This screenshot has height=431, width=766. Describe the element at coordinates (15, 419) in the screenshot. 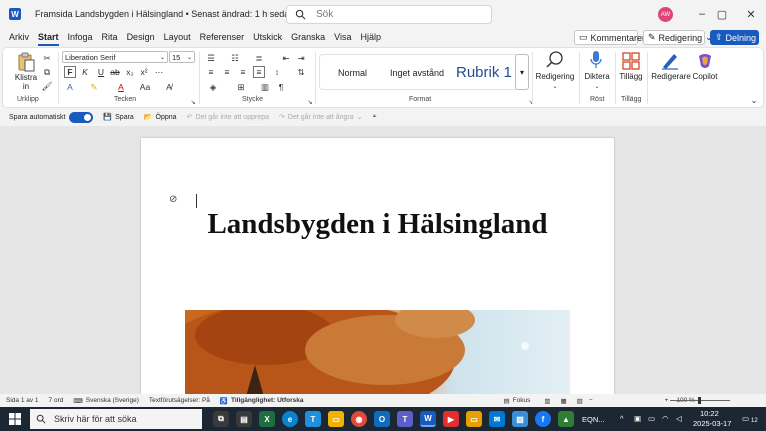

I see `windows-start-icon` at that location.